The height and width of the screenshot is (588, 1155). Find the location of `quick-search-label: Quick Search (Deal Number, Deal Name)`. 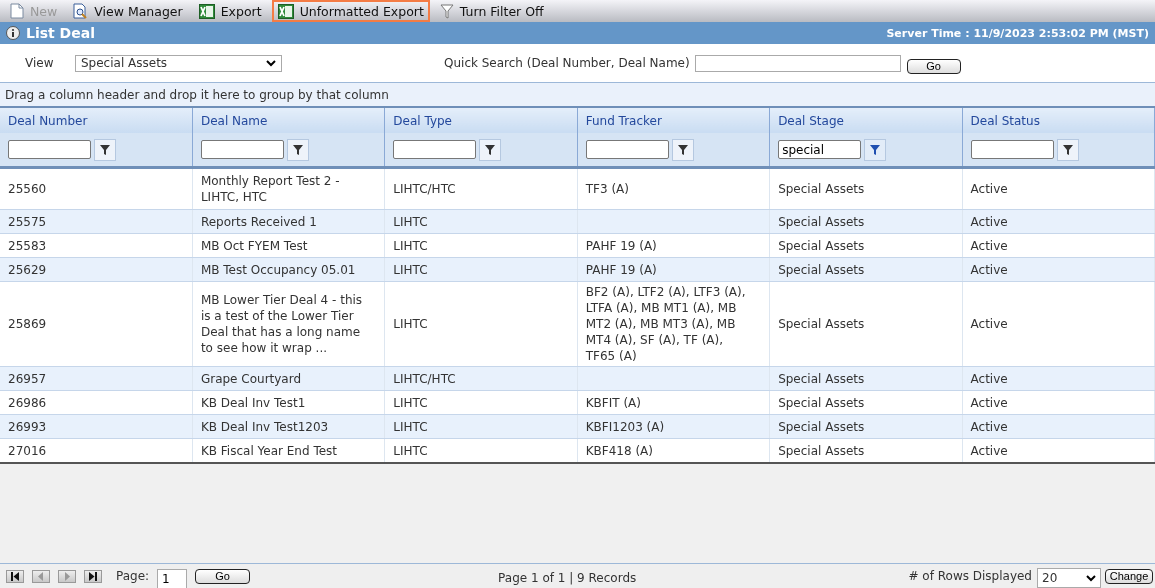

quick-search-label: Quick Search (Deal Number, Deal Name) is located at coordinates (567, 63).